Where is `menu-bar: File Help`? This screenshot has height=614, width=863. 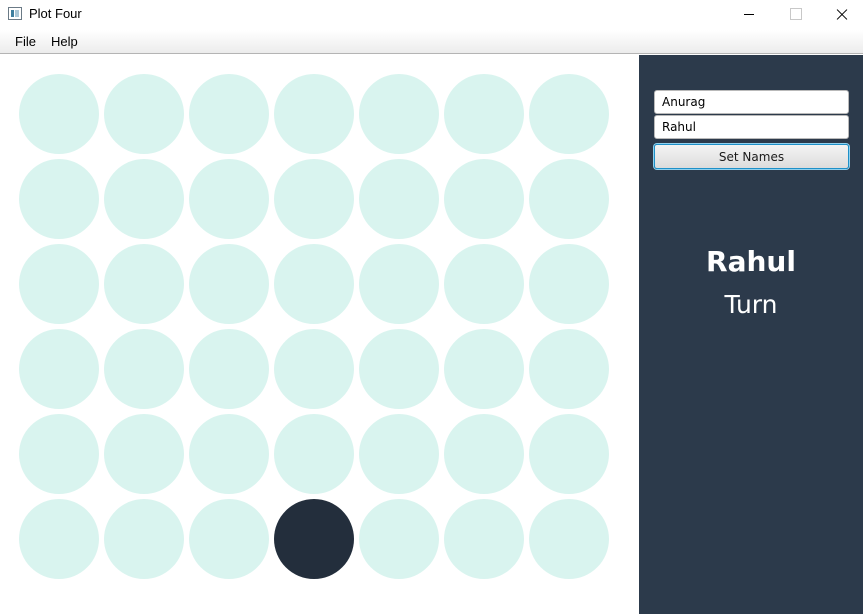 menu-bar: File Help is located at coordinates (431, 42).